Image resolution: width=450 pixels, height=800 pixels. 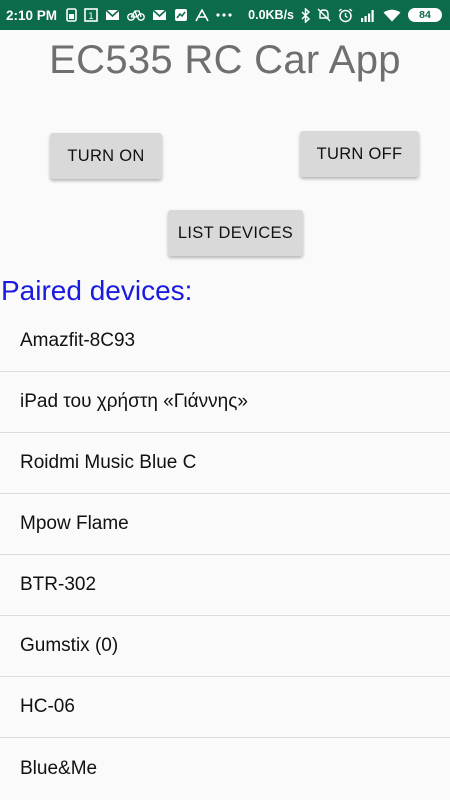 What do you see at coordinates (235, 233) in the screenshot?
I see `list-devices-button: LIST DEVICES` at bounding box center [235, 233].